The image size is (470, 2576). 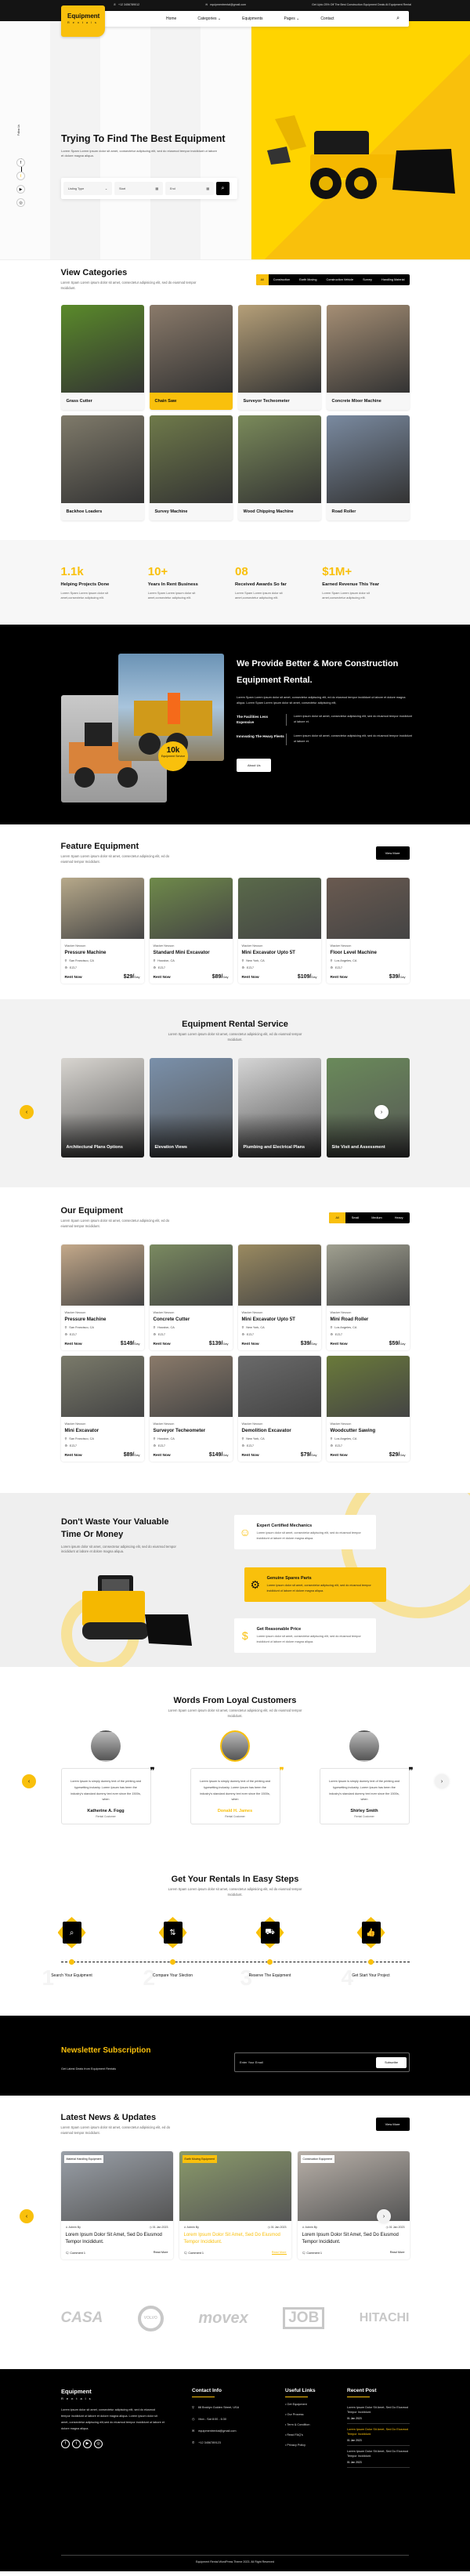 What do you see at coordinates (223, 2319) in the screenshot?
I see `partner-logo: movex` at bounding box center [223, 2319].